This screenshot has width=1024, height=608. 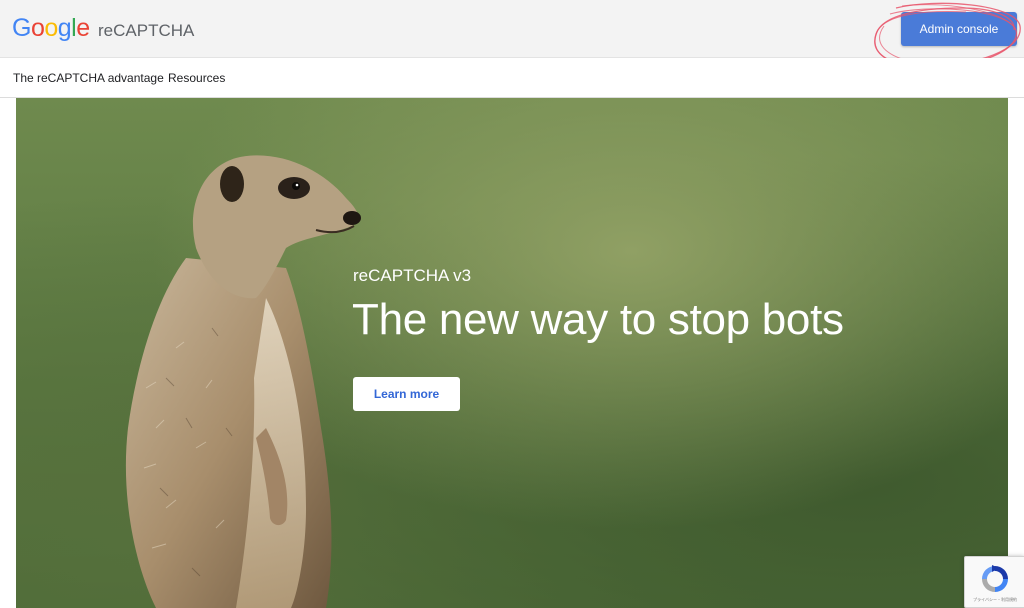 What do you see at coordinates (146, 30) in the screenshot?
I see `product-name: reCAPTCHA` at bounding box center [146, 30].